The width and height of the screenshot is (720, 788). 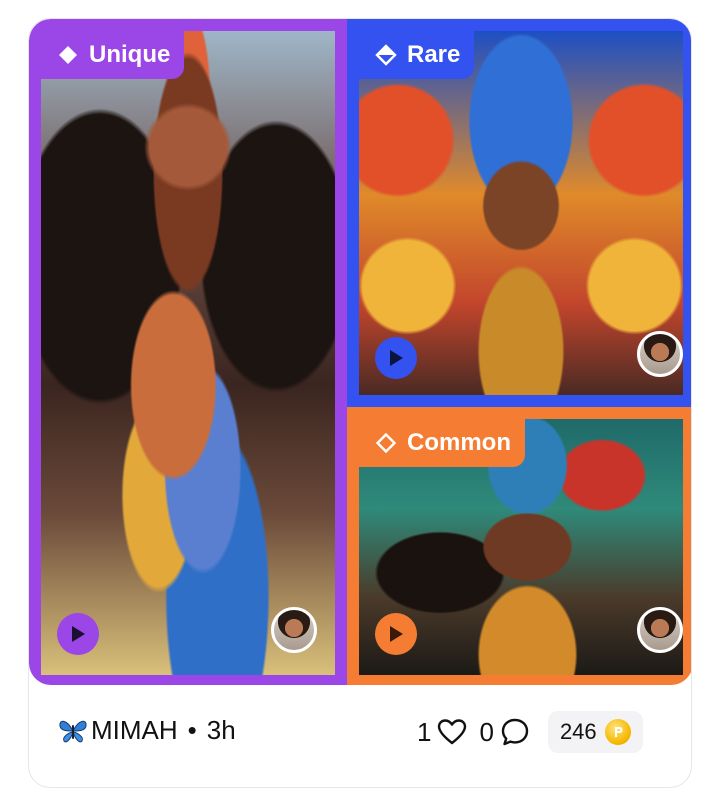 What do you see at coordinates (452, 732) in the screenshot?
I see `heart-icon` at bounding box center [452, 732].